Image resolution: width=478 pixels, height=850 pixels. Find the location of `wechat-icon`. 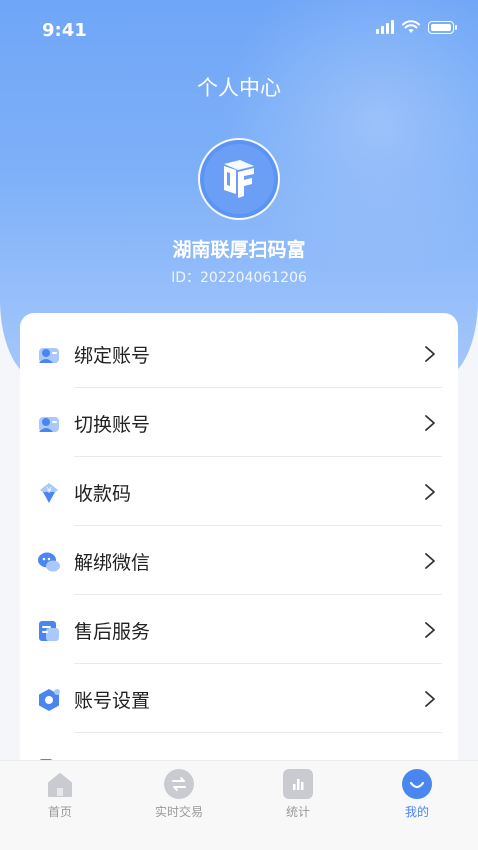

wechat-icon is located at coordinates (49, 562).